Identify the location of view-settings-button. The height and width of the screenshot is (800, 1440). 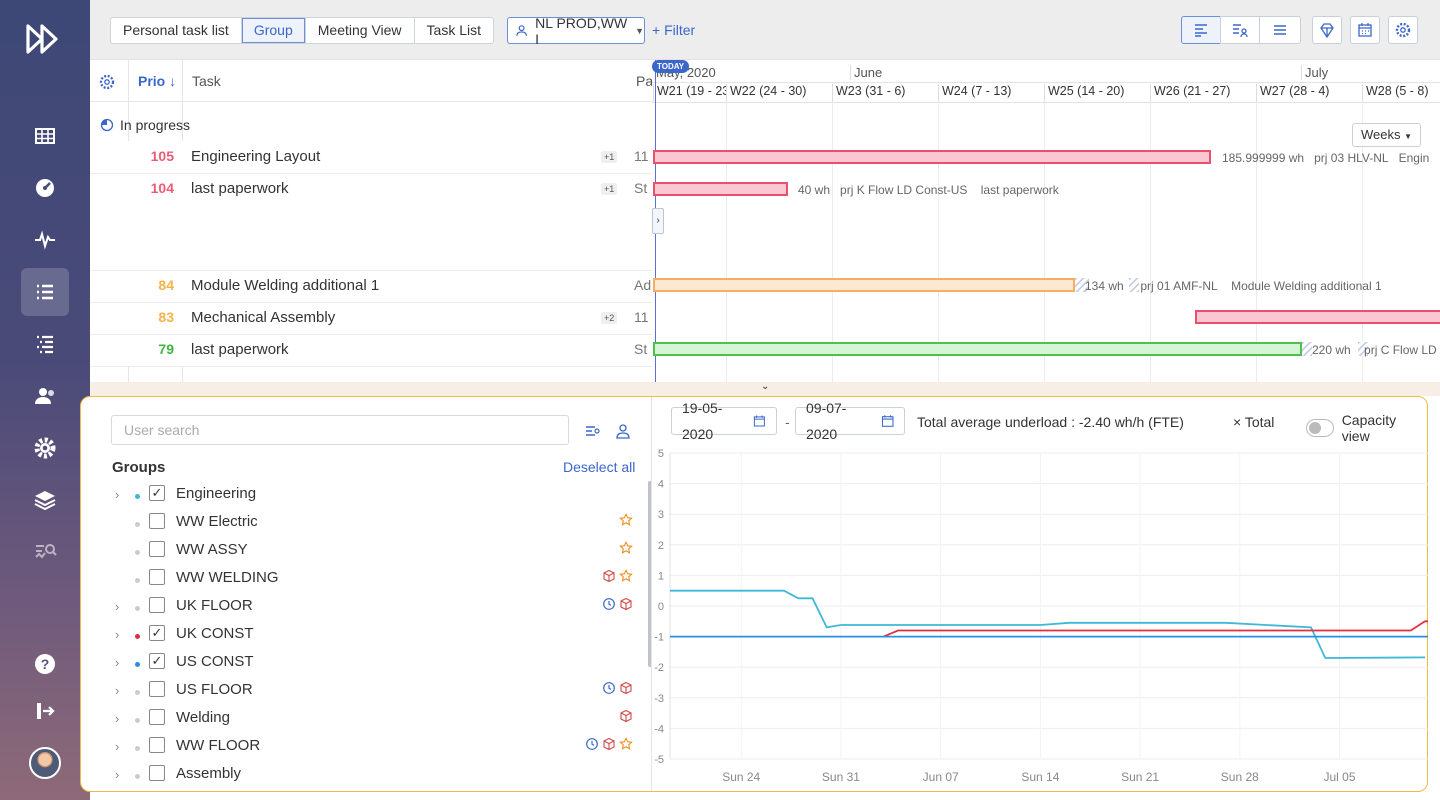
(1403, 30).